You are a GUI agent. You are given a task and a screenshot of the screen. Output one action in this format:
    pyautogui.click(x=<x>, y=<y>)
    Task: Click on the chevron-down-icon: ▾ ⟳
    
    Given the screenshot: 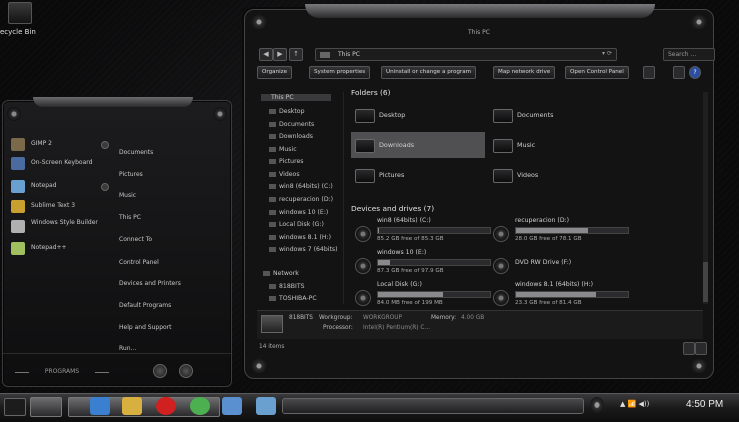 What is the action you would take?
    pyautogui.click(x=607, y=53)
    